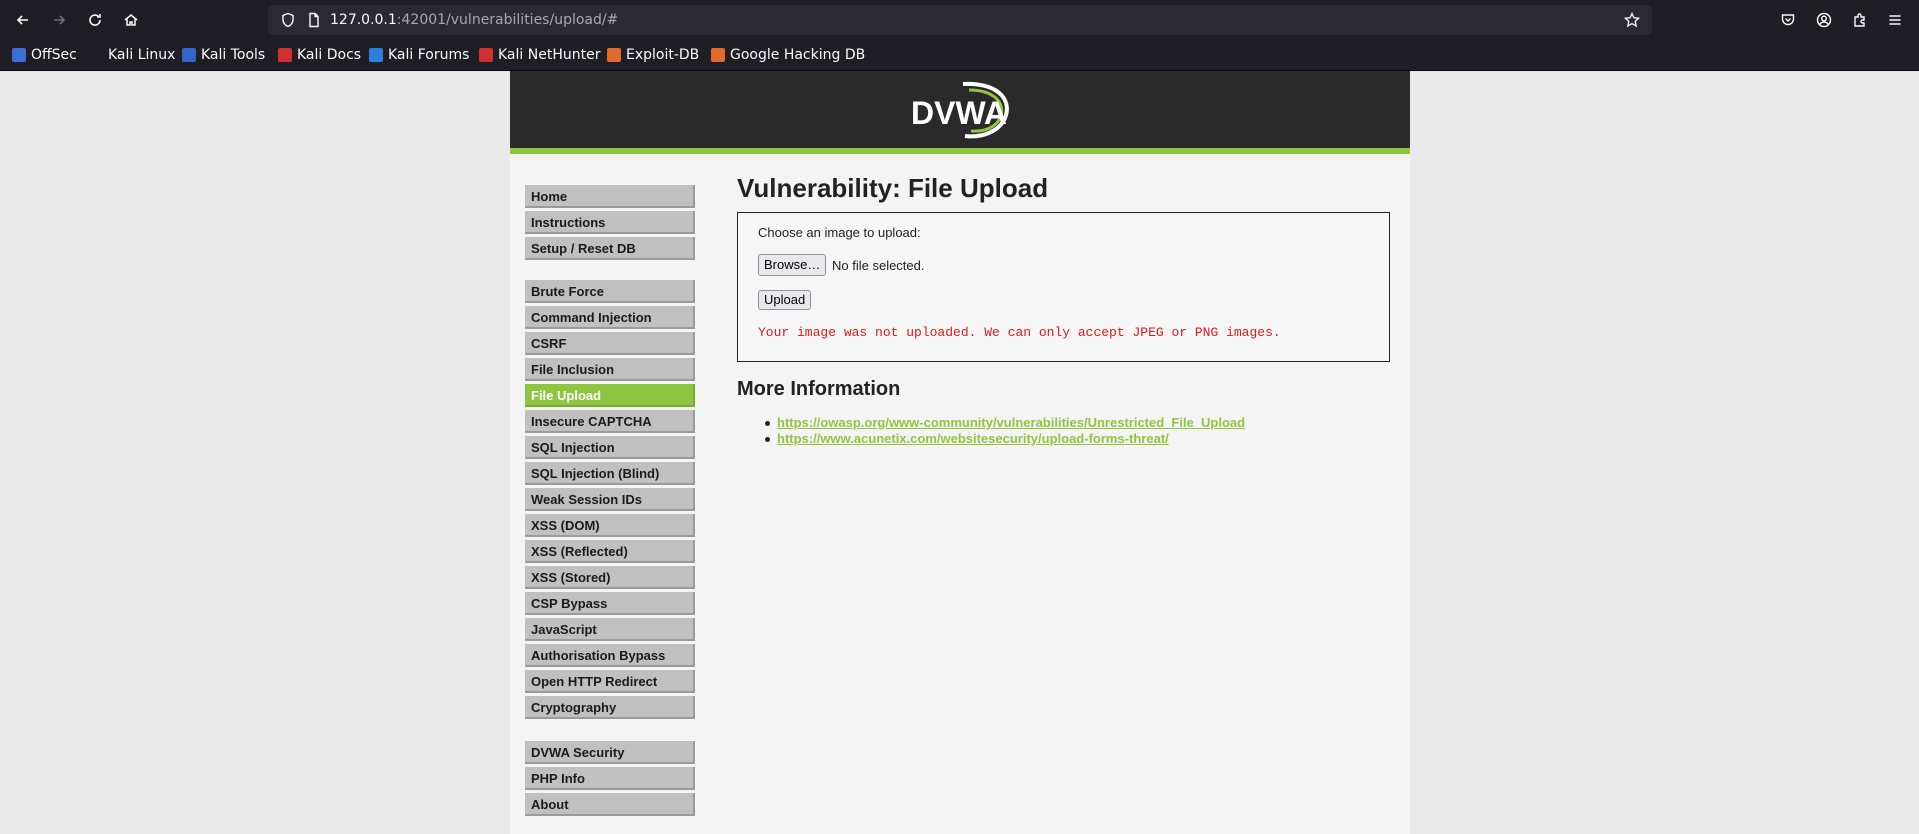  I want to click on ghdb-icon, so click(718, 55).